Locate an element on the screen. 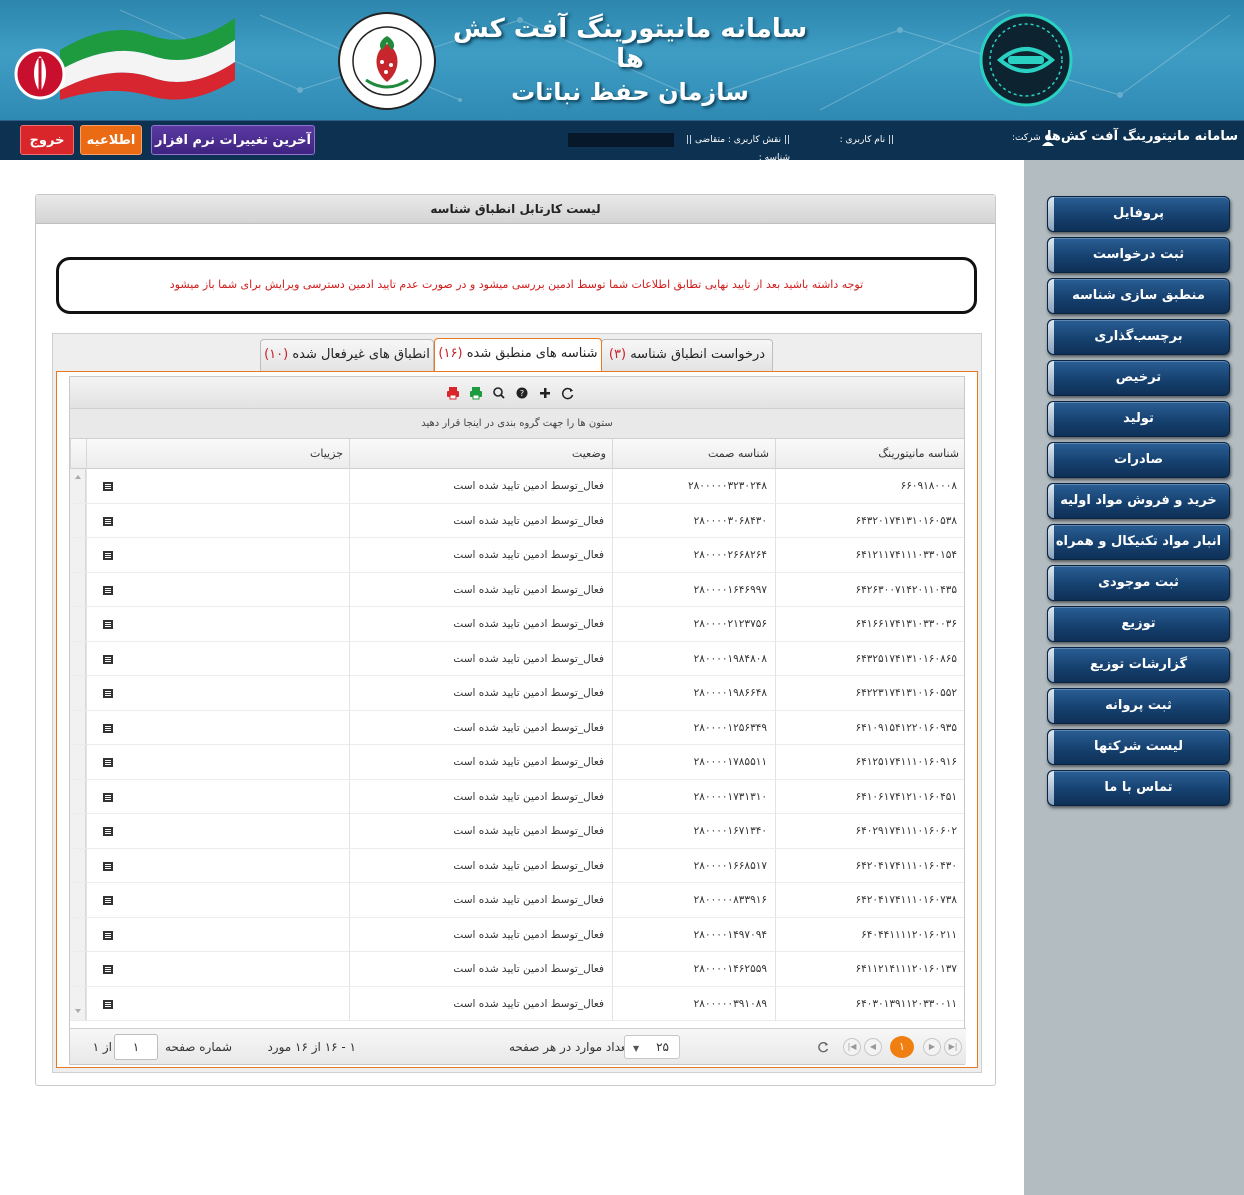 The image size is (1244, 1195). print-green-icon is located at coordinates (476, 393).